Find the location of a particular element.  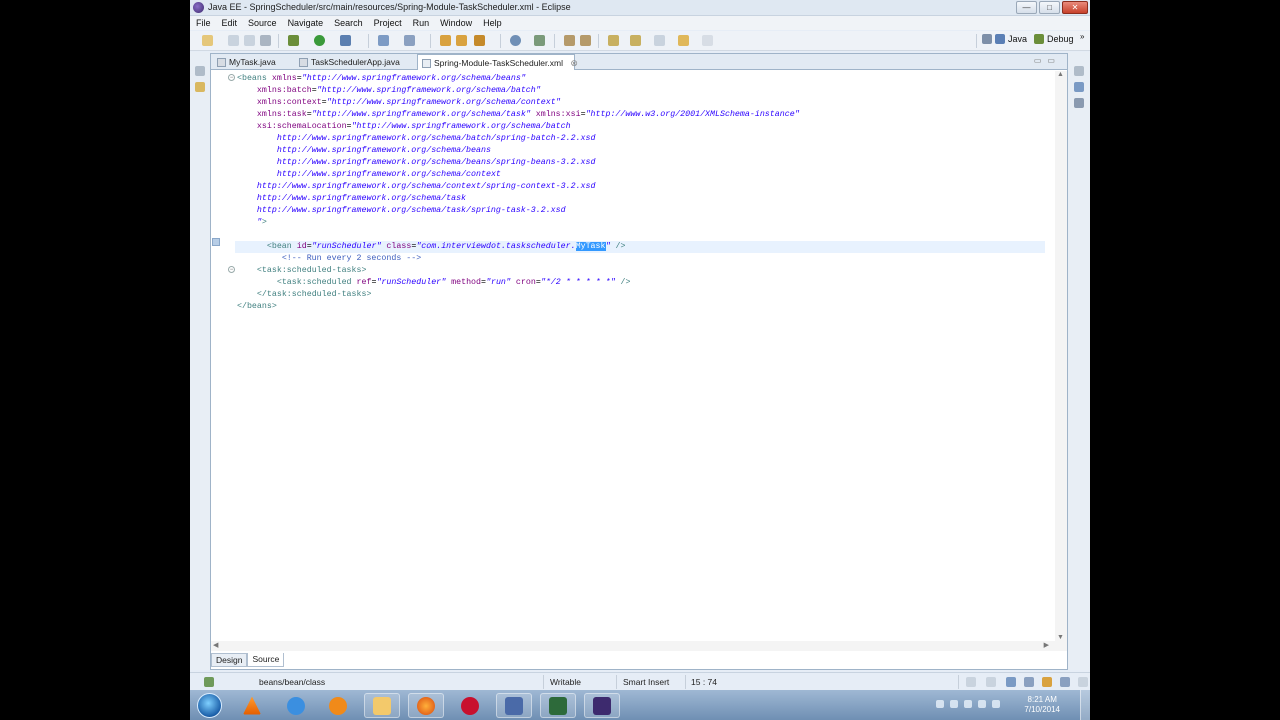

menu-edit: Edit is located at coordinates (230, 23).